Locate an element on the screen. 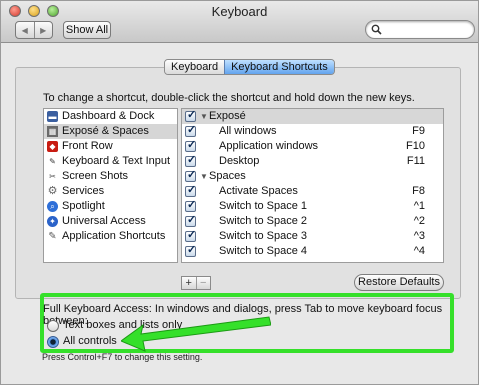 This screenshot has width=479, height=385. category-item-dashboard-dock: ▬ Dashboard & Dock is located at coordinates (110, 116).